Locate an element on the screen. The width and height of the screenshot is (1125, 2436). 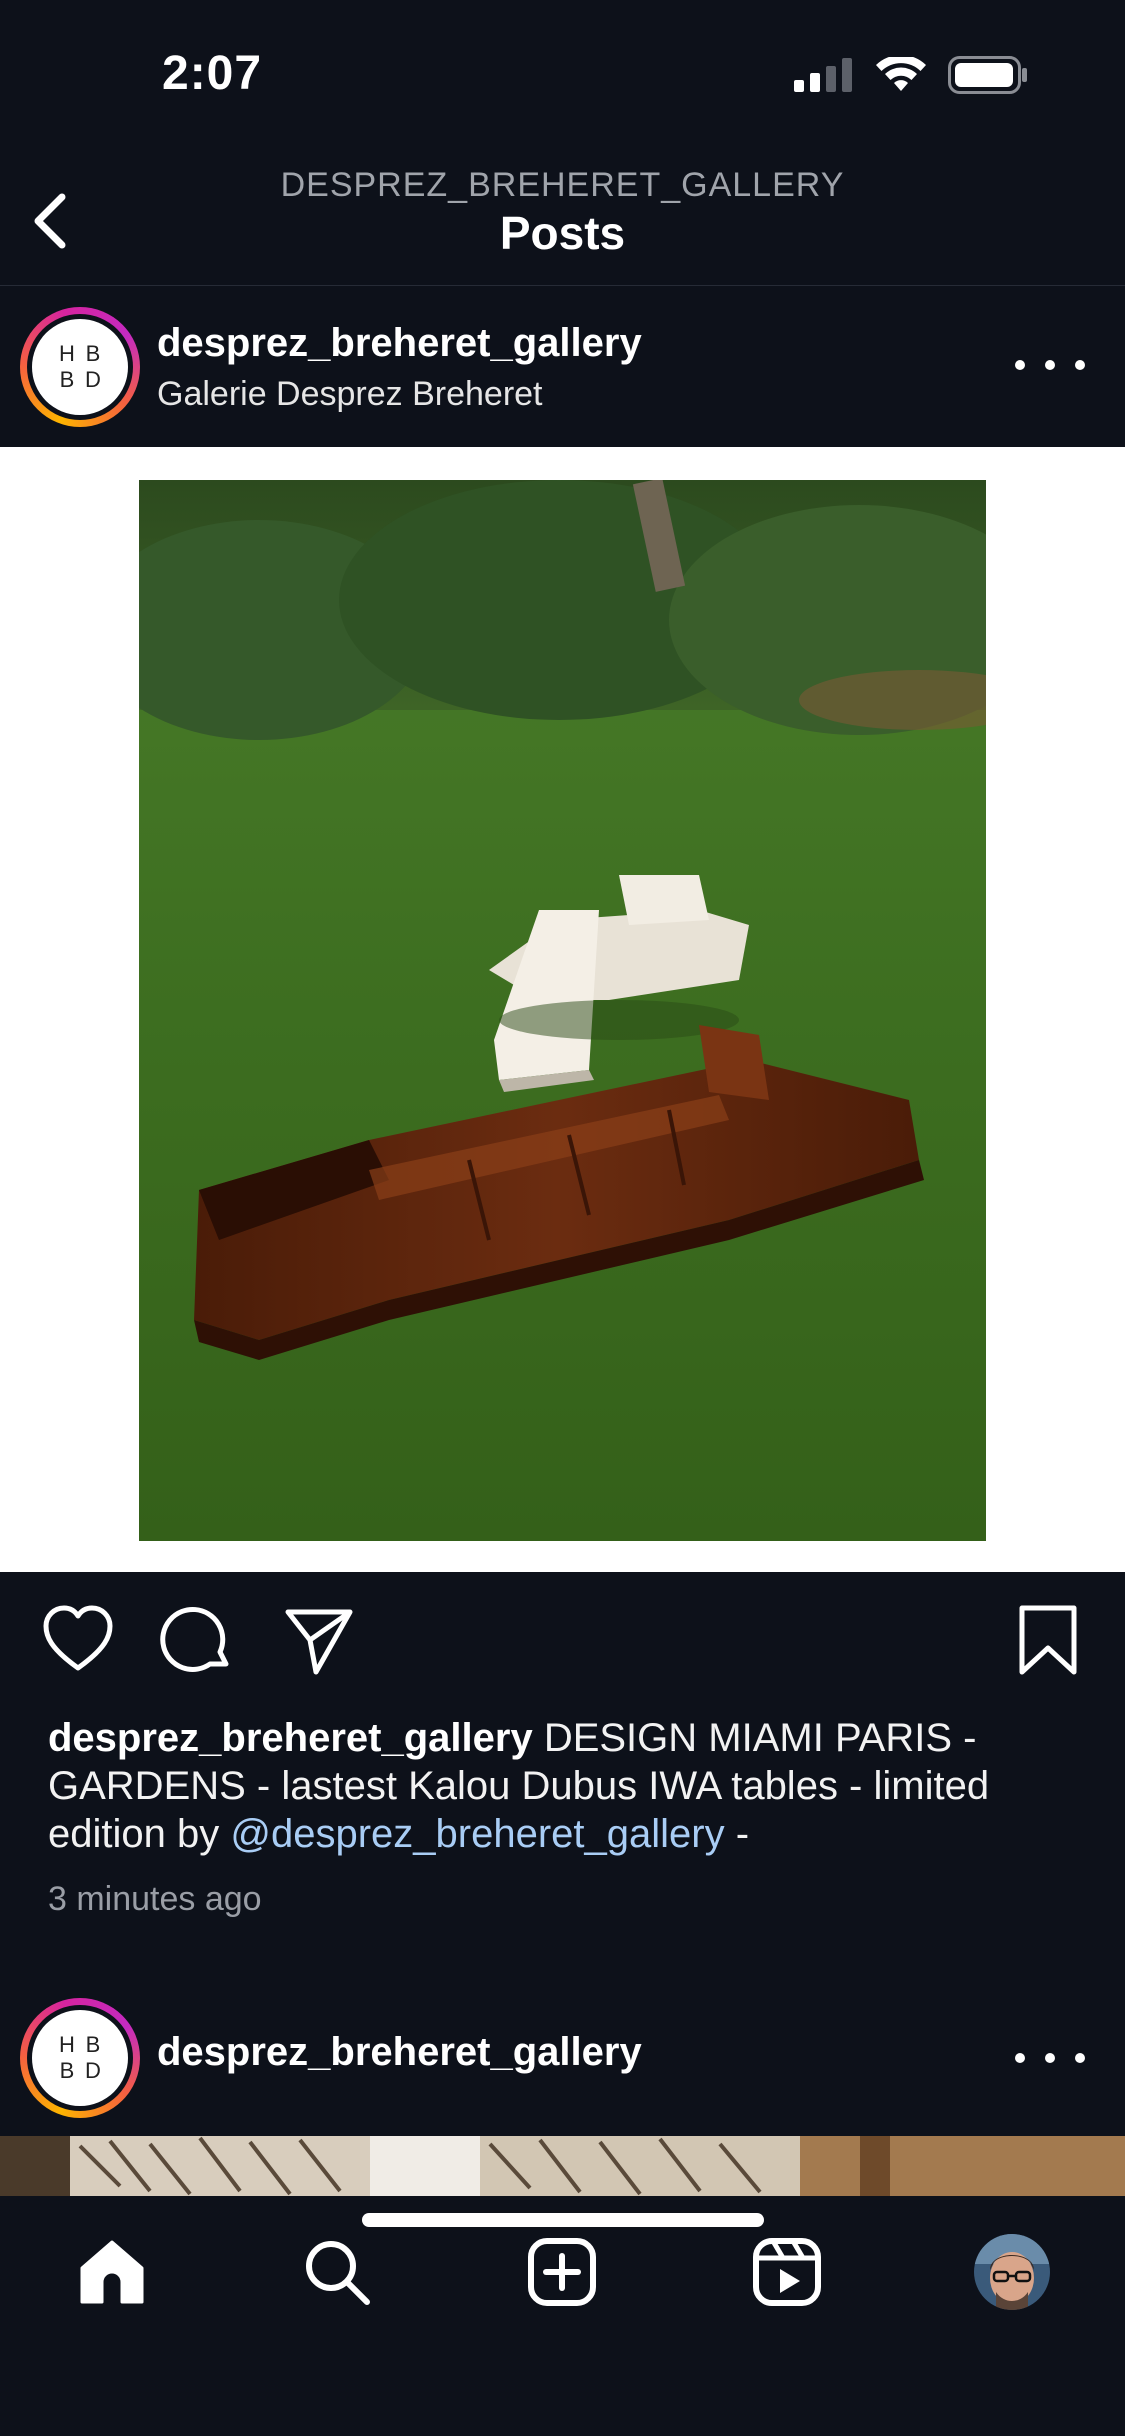
cellular-signal-icon is located at coordinates (823, 75).